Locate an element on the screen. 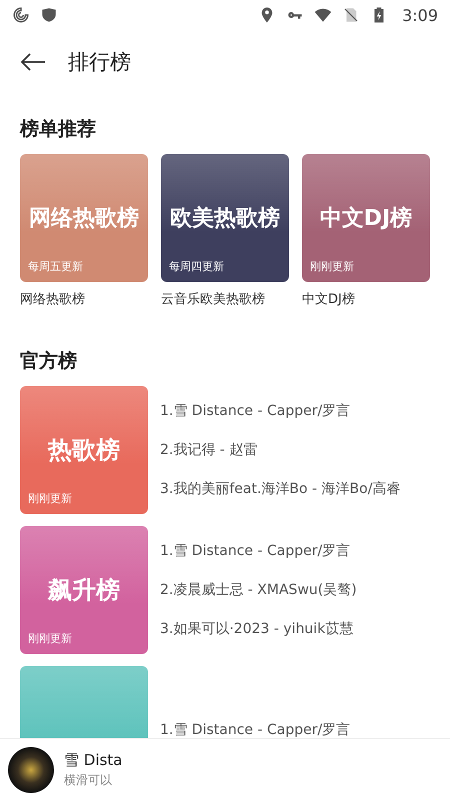 This screenshot has width=450, height=800. cover-title: 网络热歌榜 is located at coordinates (84, 219).